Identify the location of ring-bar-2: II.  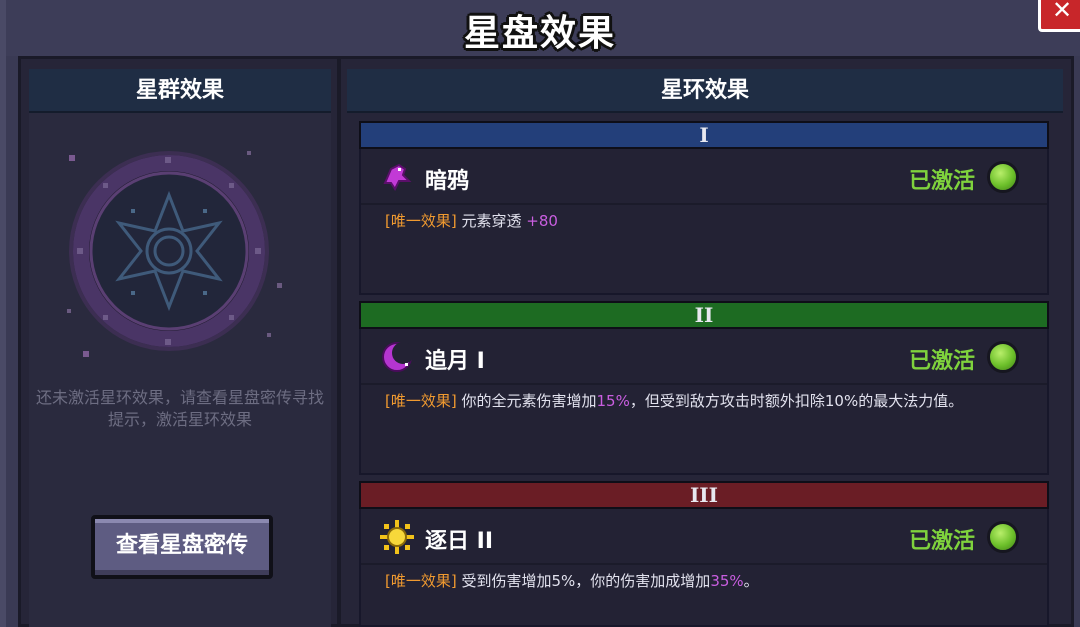
(704, 315).